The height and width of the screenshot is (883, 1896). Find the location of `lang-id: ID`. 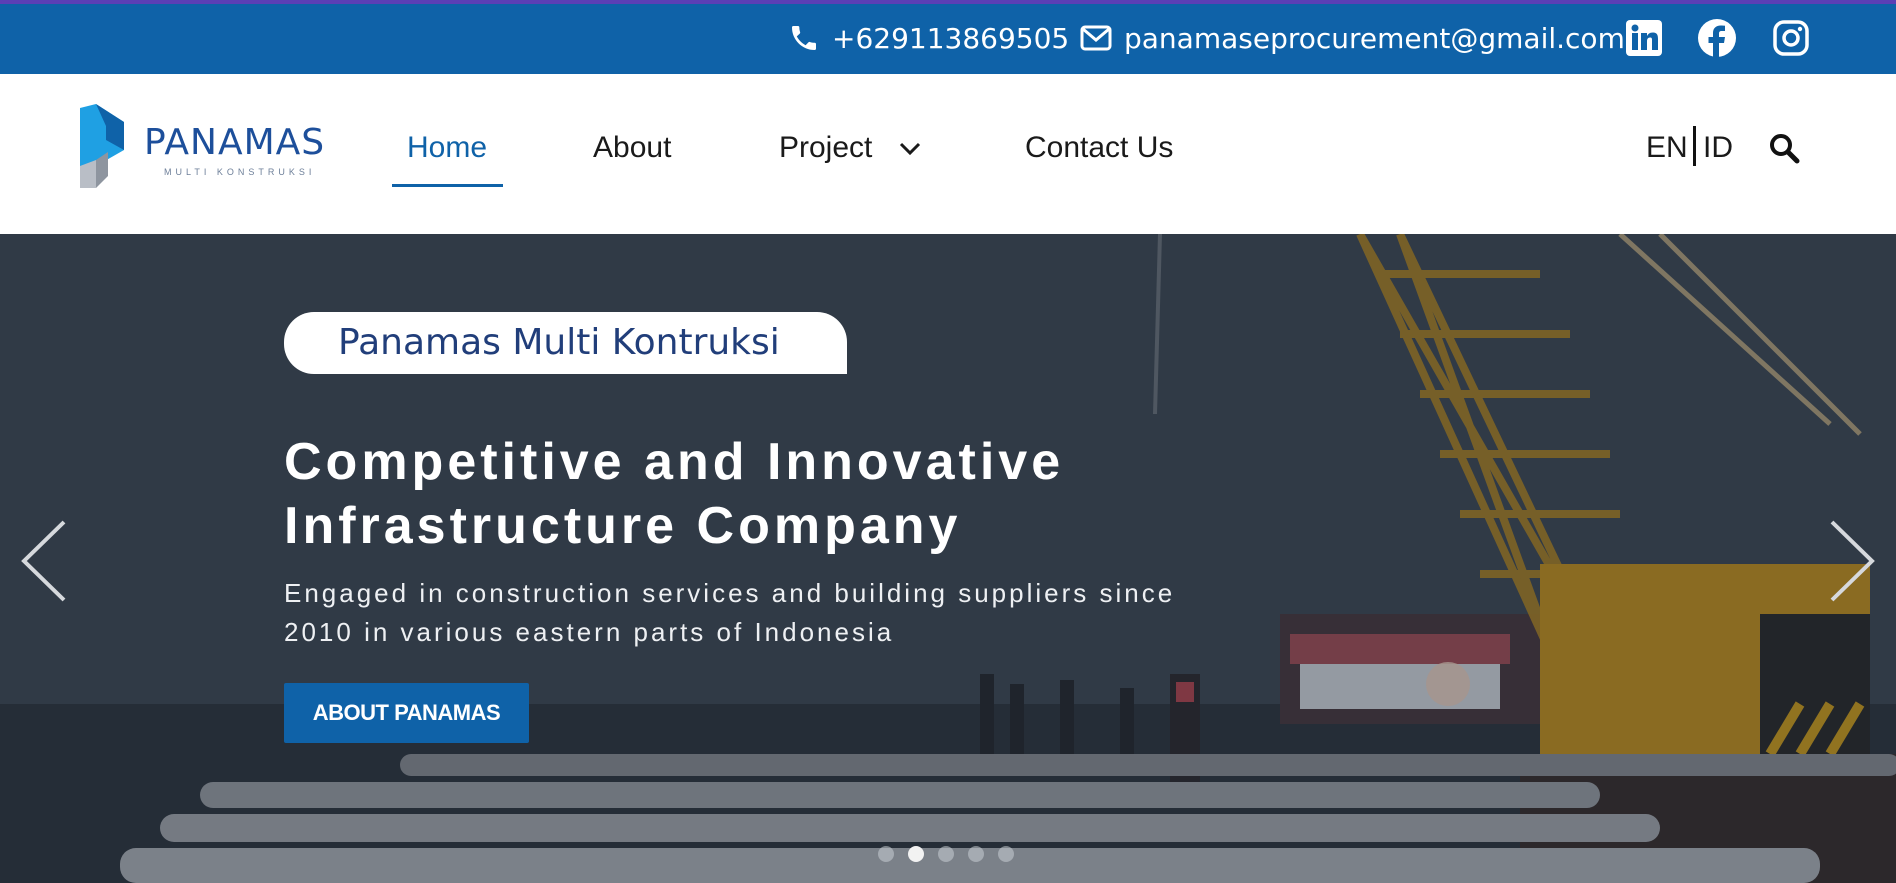

lang-id: ID is located at coordinates (1718, 148).